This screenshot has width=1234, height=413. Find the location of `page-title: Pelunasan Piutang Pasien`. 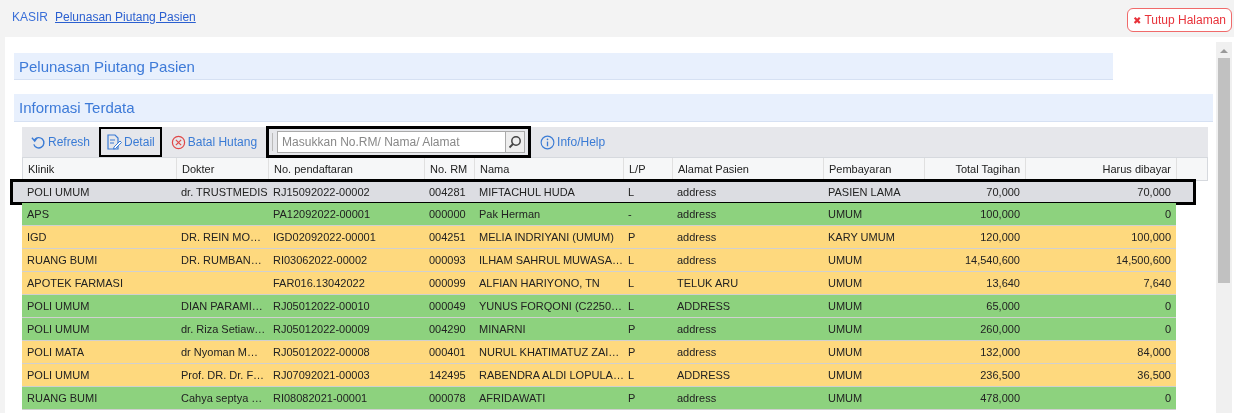

page-title: Pelunasan Piutang Pasien is located at coordinates (107, 66).